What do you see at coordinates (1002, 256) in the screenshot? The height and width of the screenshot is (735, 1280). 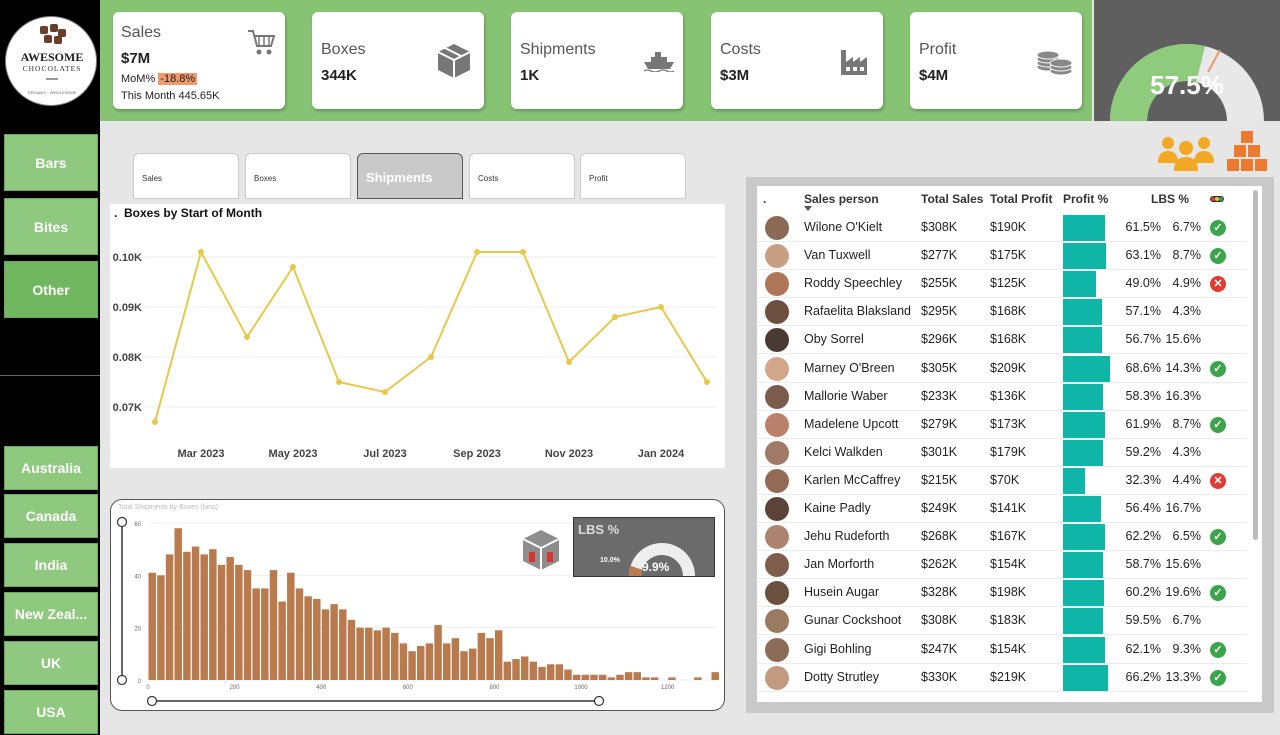 I see `table-row: Van Tuxwell $277K $175K 63.1% 8.7% ✓` at bounding box center [1002, 256].